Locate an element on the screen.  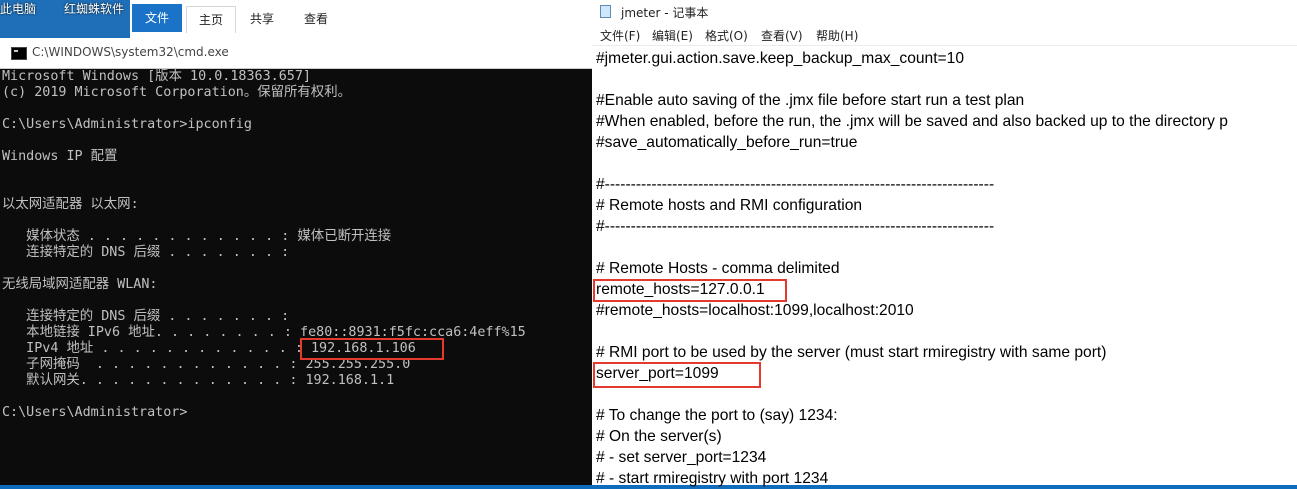
desktop: 此电脑 红蜘蛛软件 is located at coordinates (65, 19).